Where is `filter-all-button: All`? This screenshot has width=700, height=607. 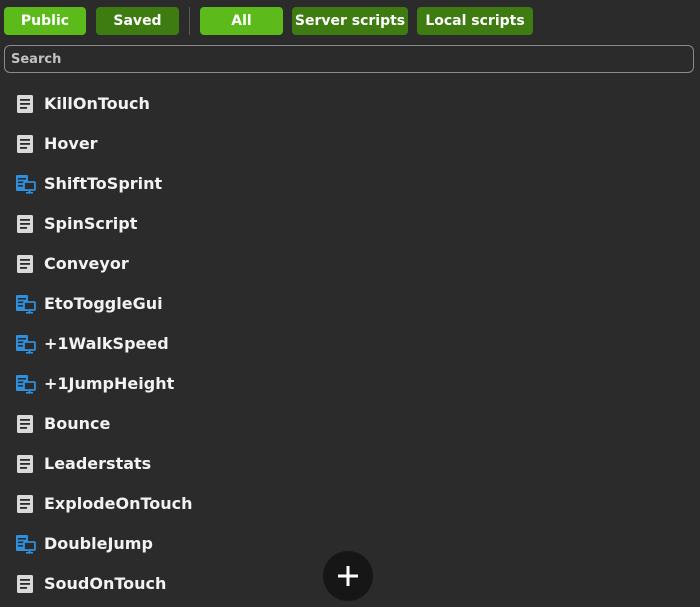 filter-all-button: All is located at coordinates (241, 21).